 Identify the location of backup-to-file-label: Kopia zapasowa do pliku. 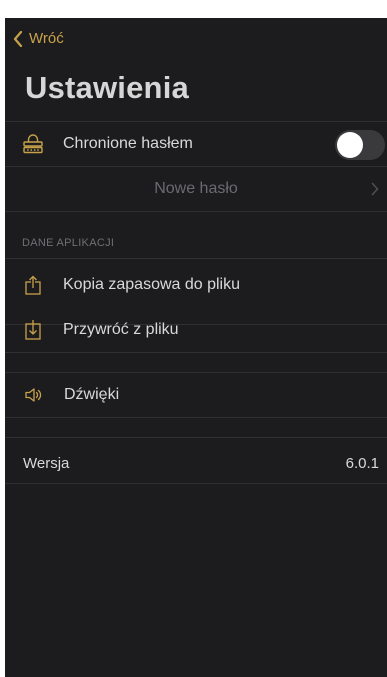
(152, 284).